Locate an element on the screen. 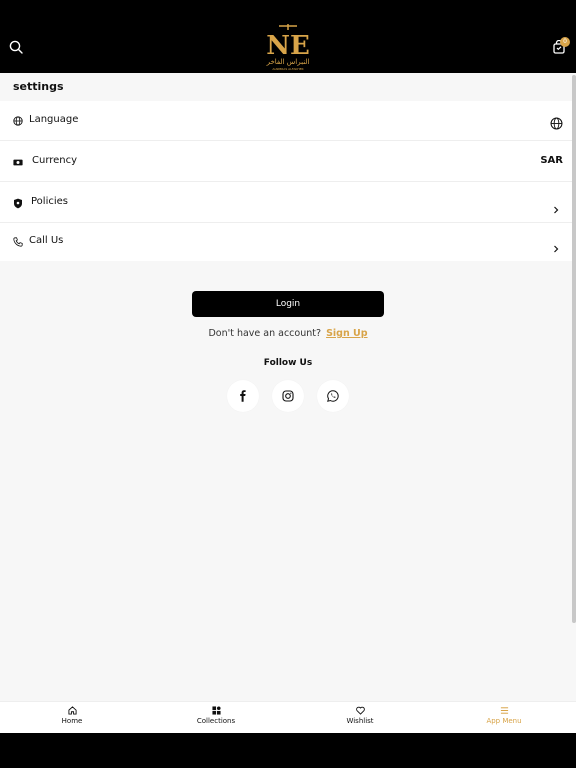 The image size is (576, 768). facebook-icon is located at coordinates (243, 396).